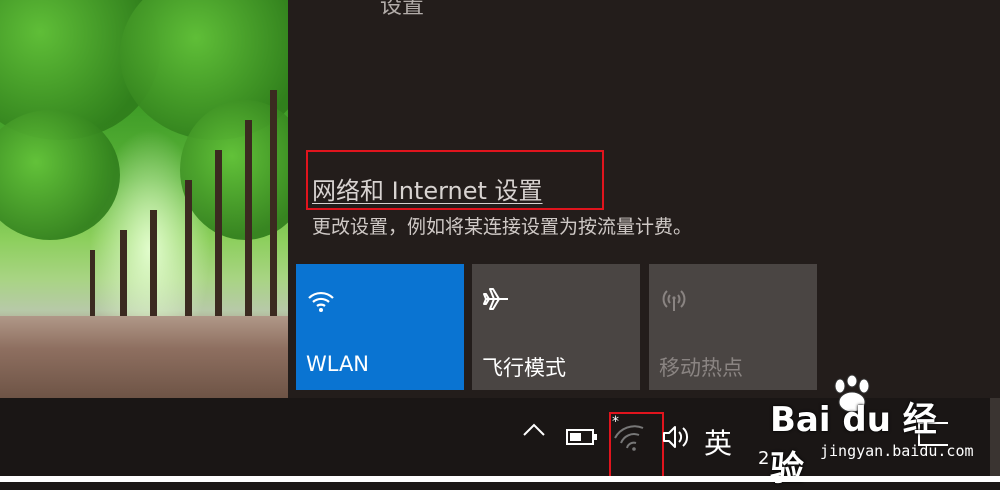 Image resolution: width=1000 pixels, height=490 pixels. Describe the element at coordinates (338, 364) in the screenshot. I see `wlan-tile-label: WLAN` at that location.